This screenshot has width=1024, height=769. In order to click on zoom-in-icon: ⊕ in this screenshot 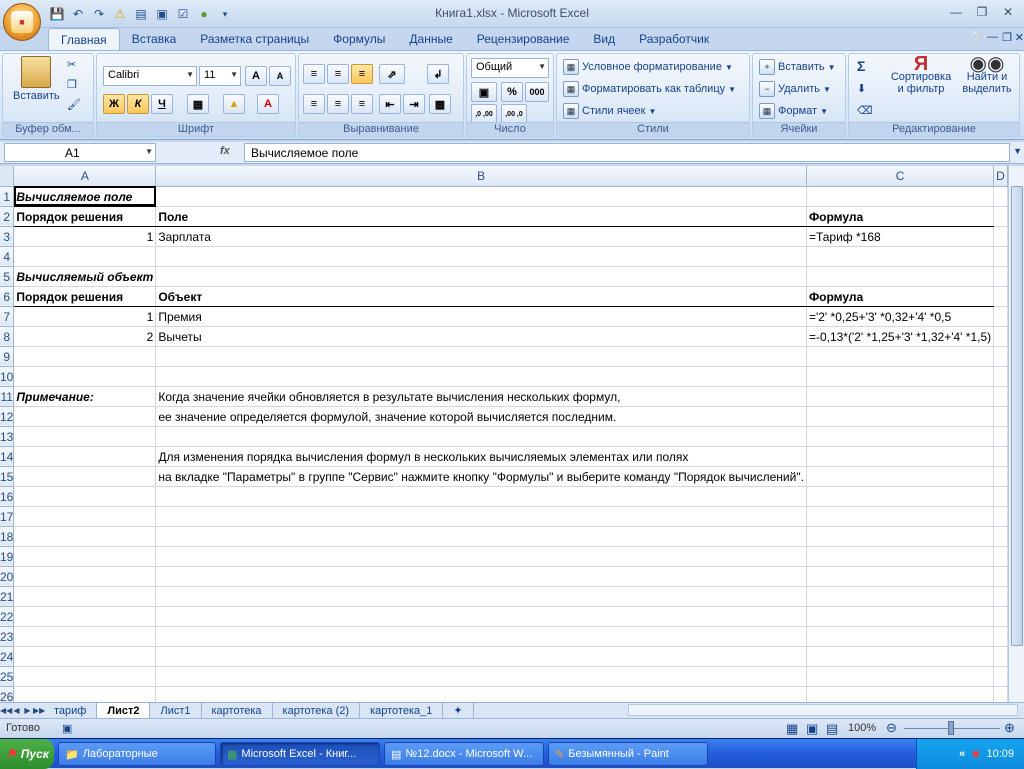, I will do `click(1009, 728)`.